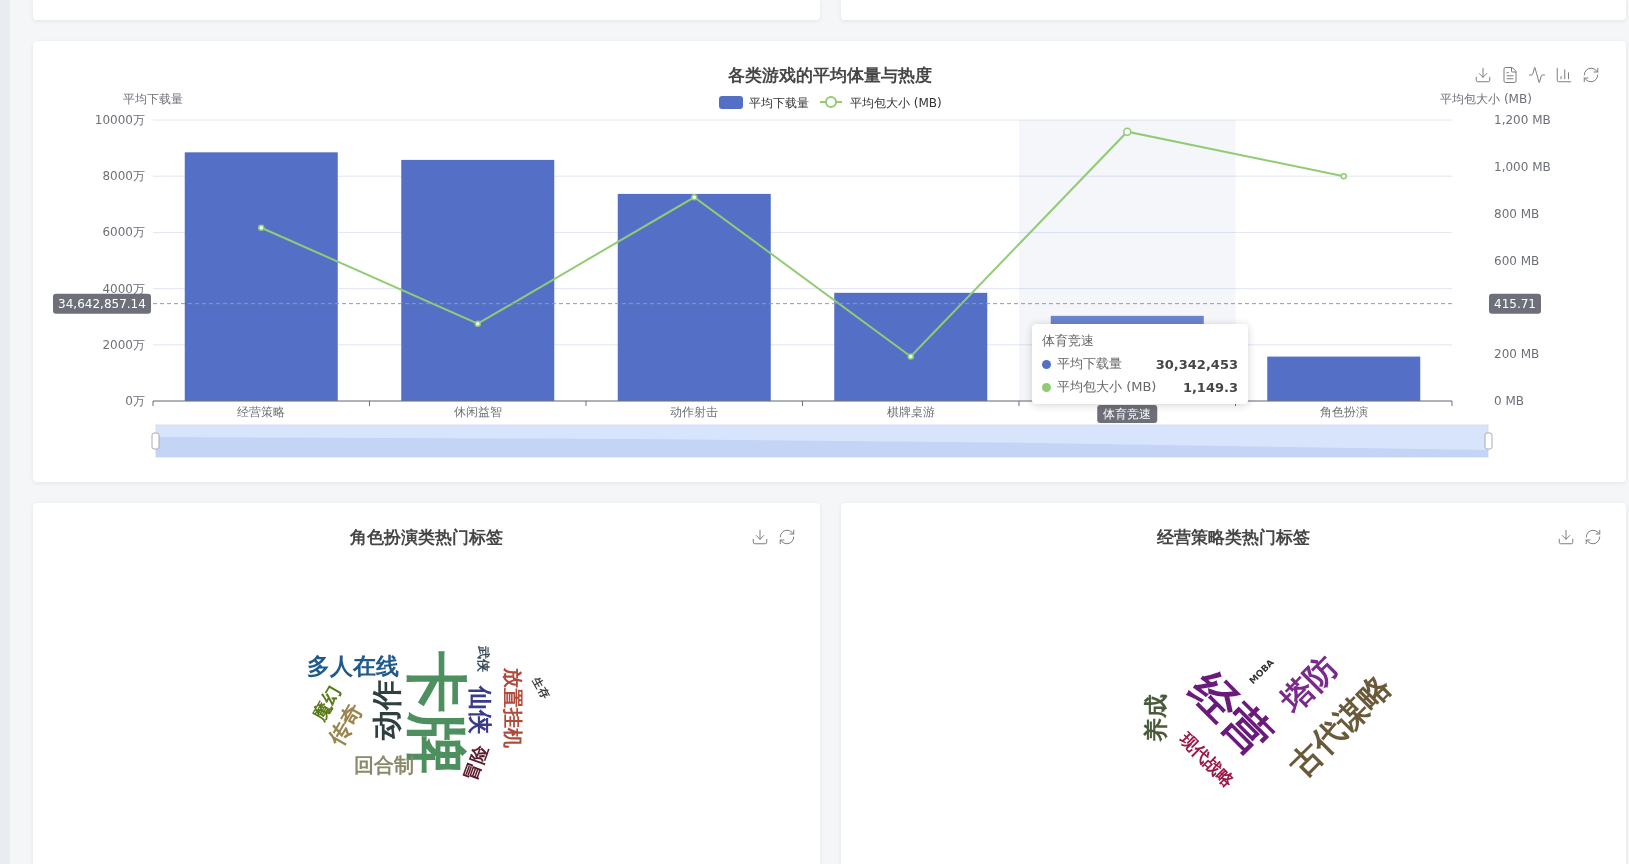 This screenshot has width=1629, height=864. I want to click on tick-label: 6000万, so click(123, 232).